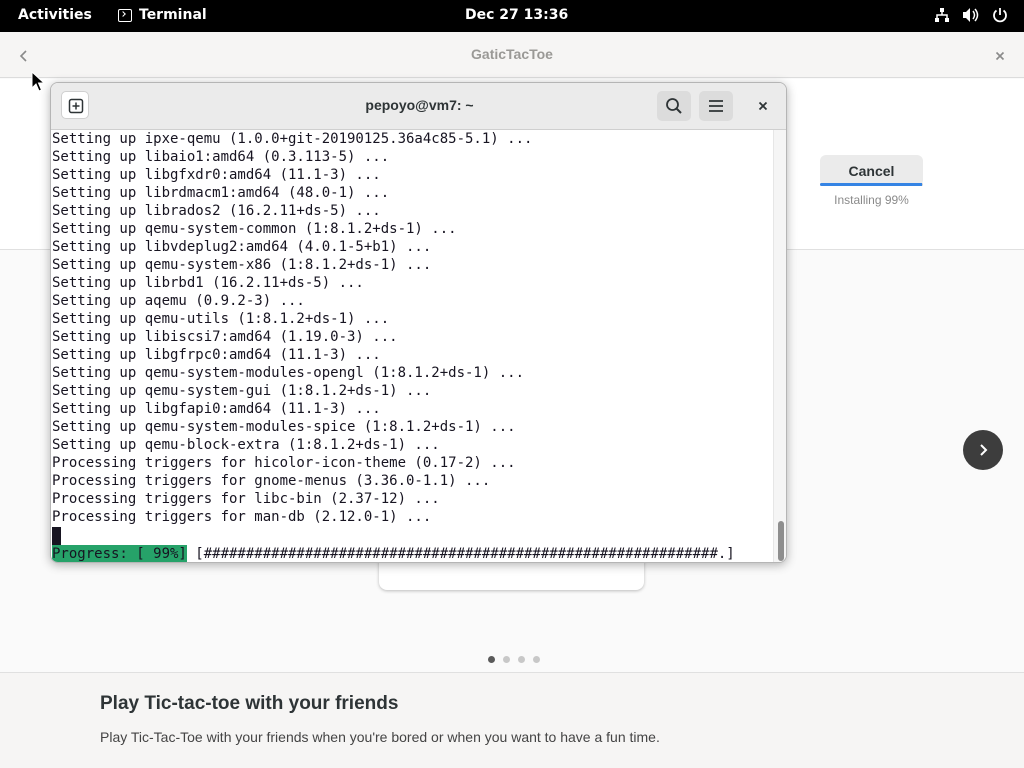  I want to click on hamburger-menu-icon, so click(716, 106).